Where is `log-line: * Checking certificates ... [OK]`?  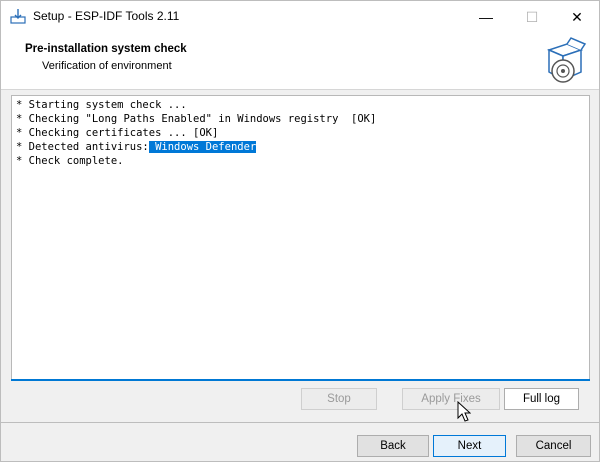 log-line: * Checking certificates ... [OK] is located at coordinates (117, 133).